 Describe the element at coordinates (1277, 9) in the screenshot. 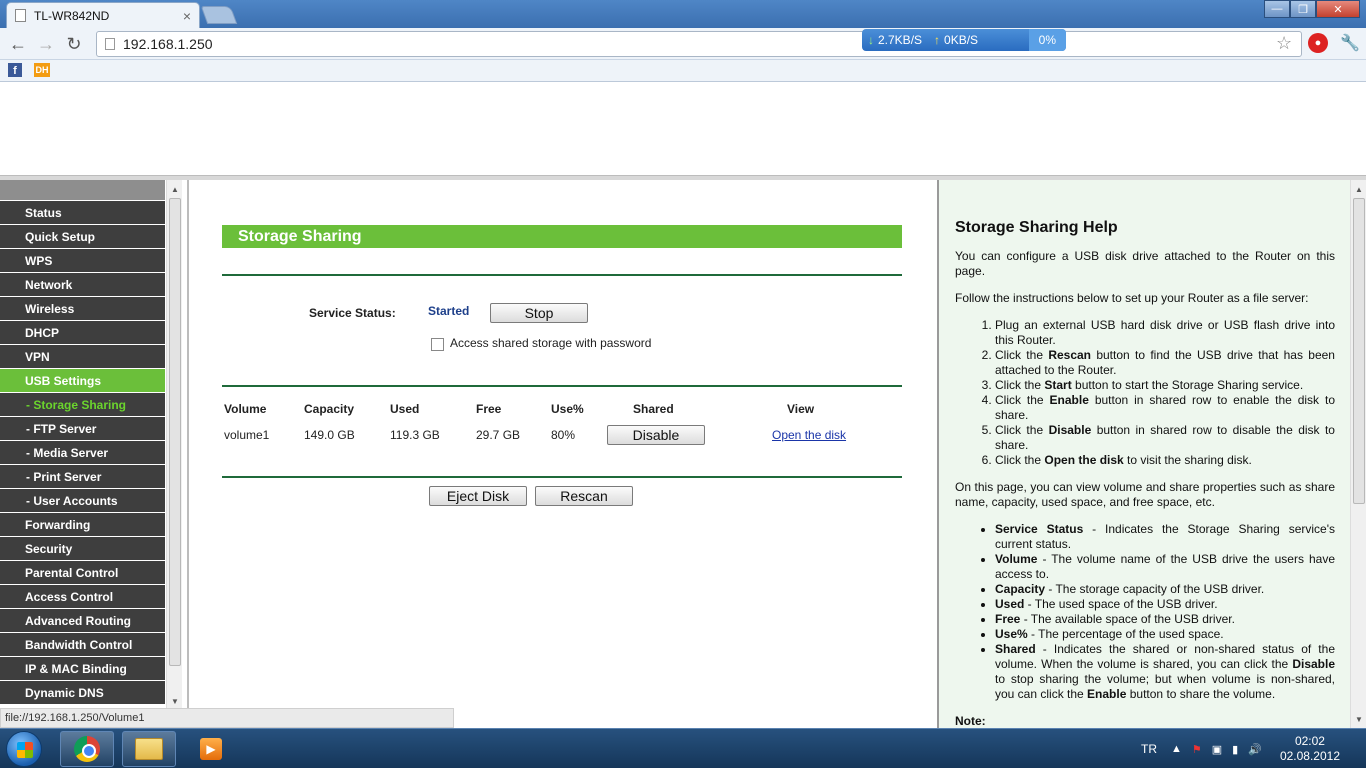

I see `minimize-icon: —` at that location.